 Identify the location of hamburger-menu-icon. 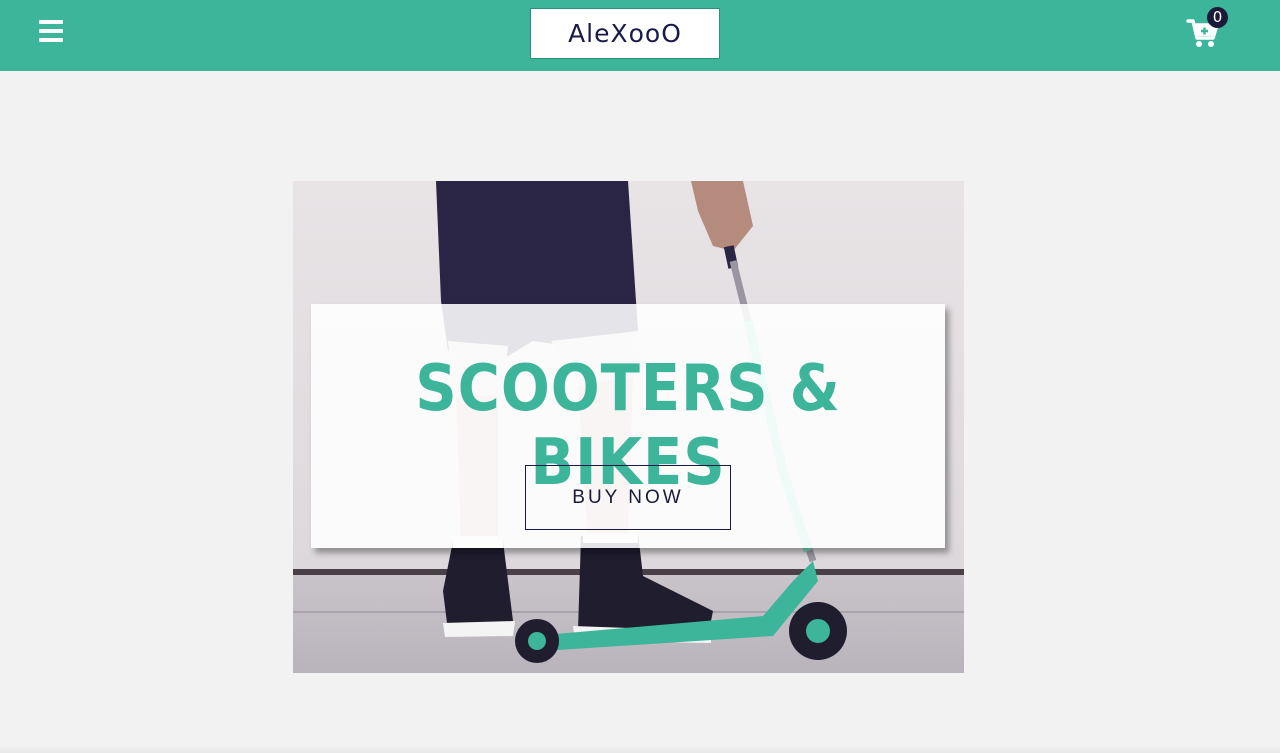
(51, 22).